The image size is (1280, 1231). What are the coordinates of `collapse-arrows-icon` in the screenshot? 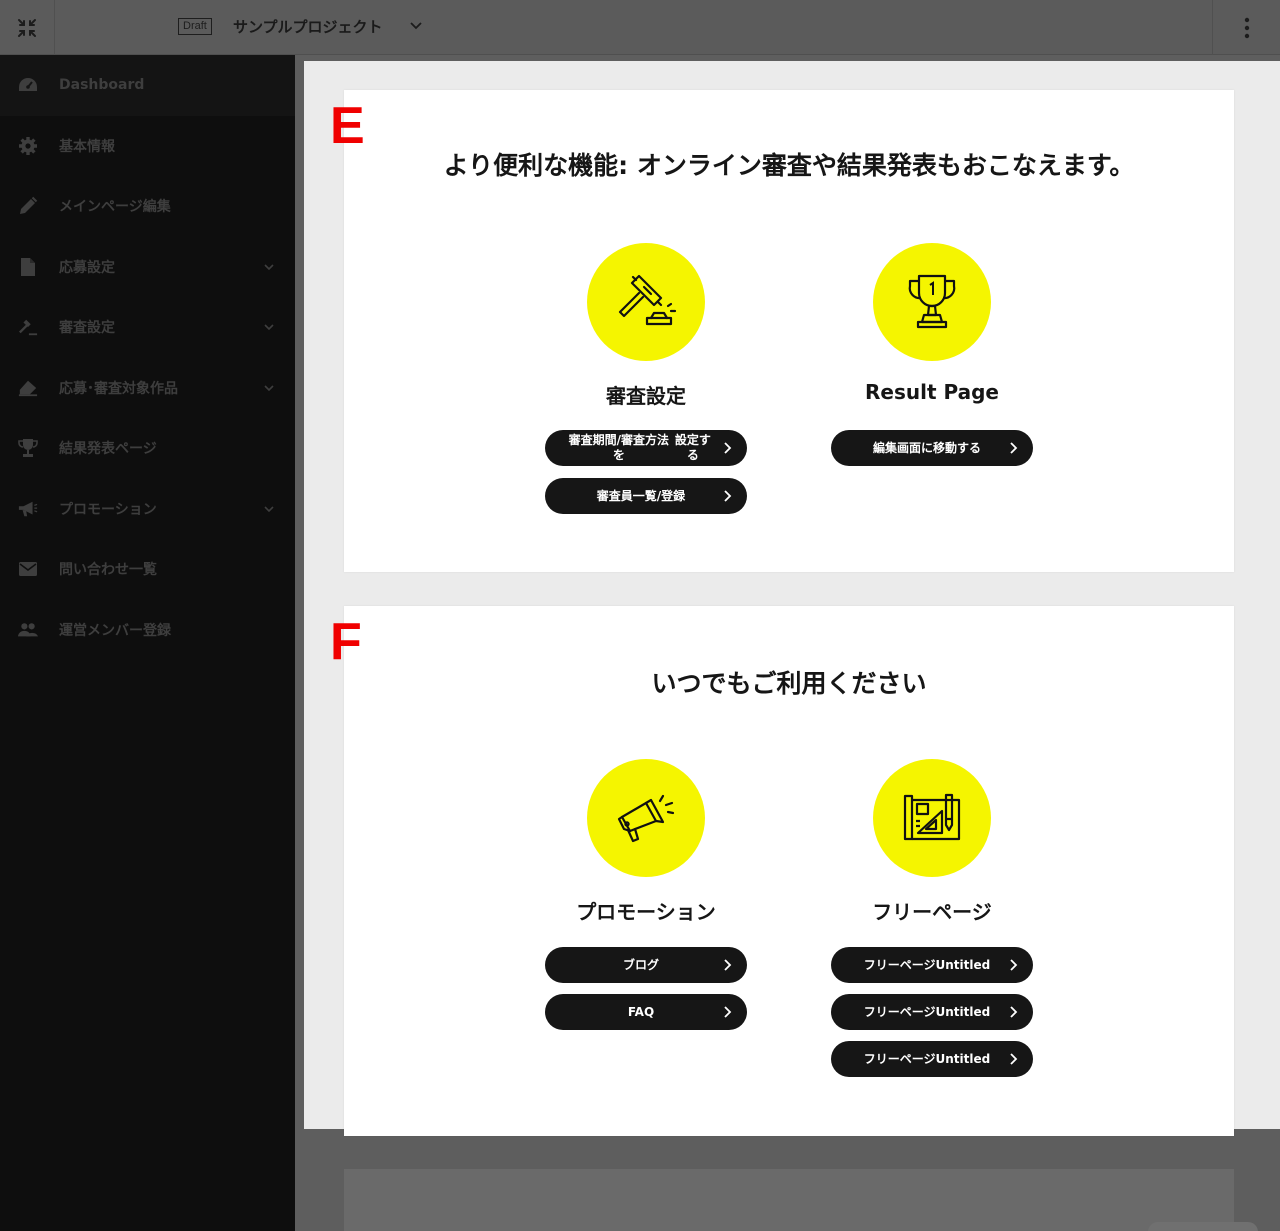 It's located at (27, 27).